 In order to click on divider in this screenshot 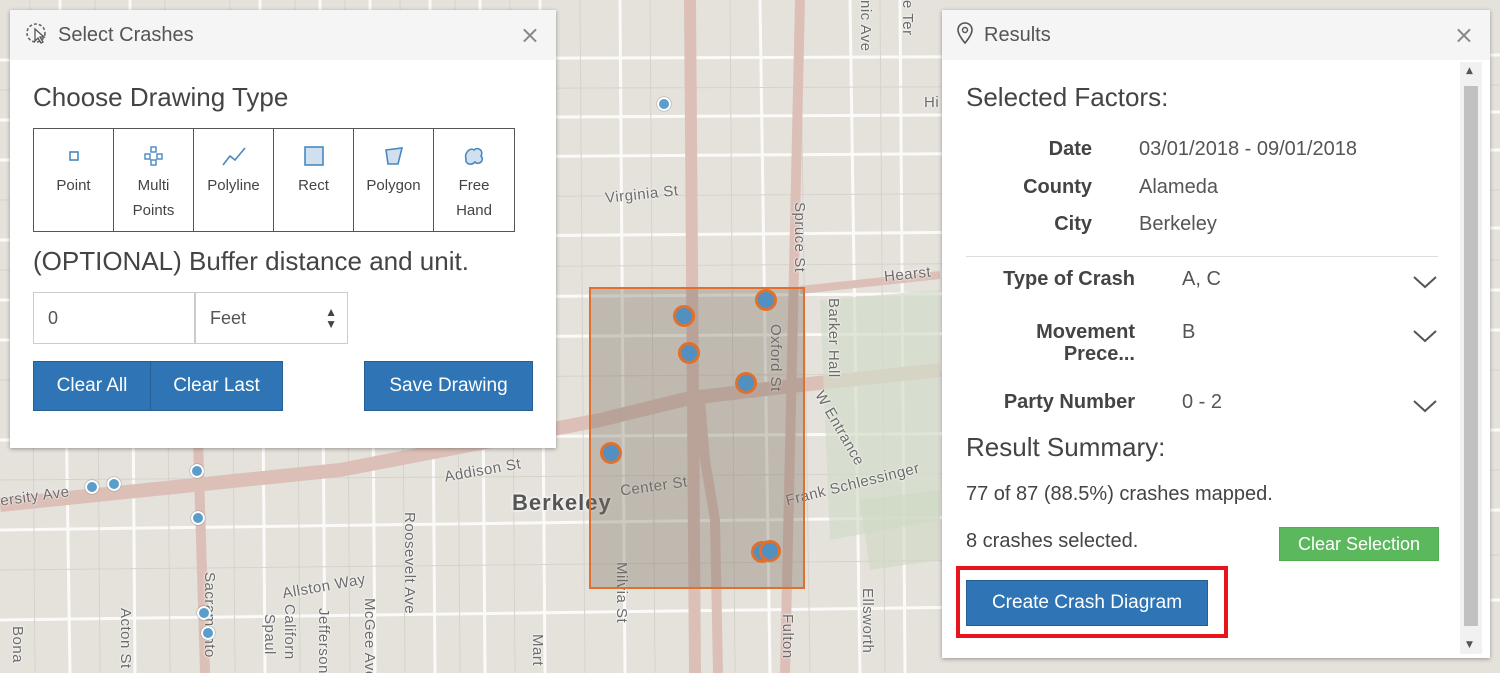, I will do `click(1202, 256)`.